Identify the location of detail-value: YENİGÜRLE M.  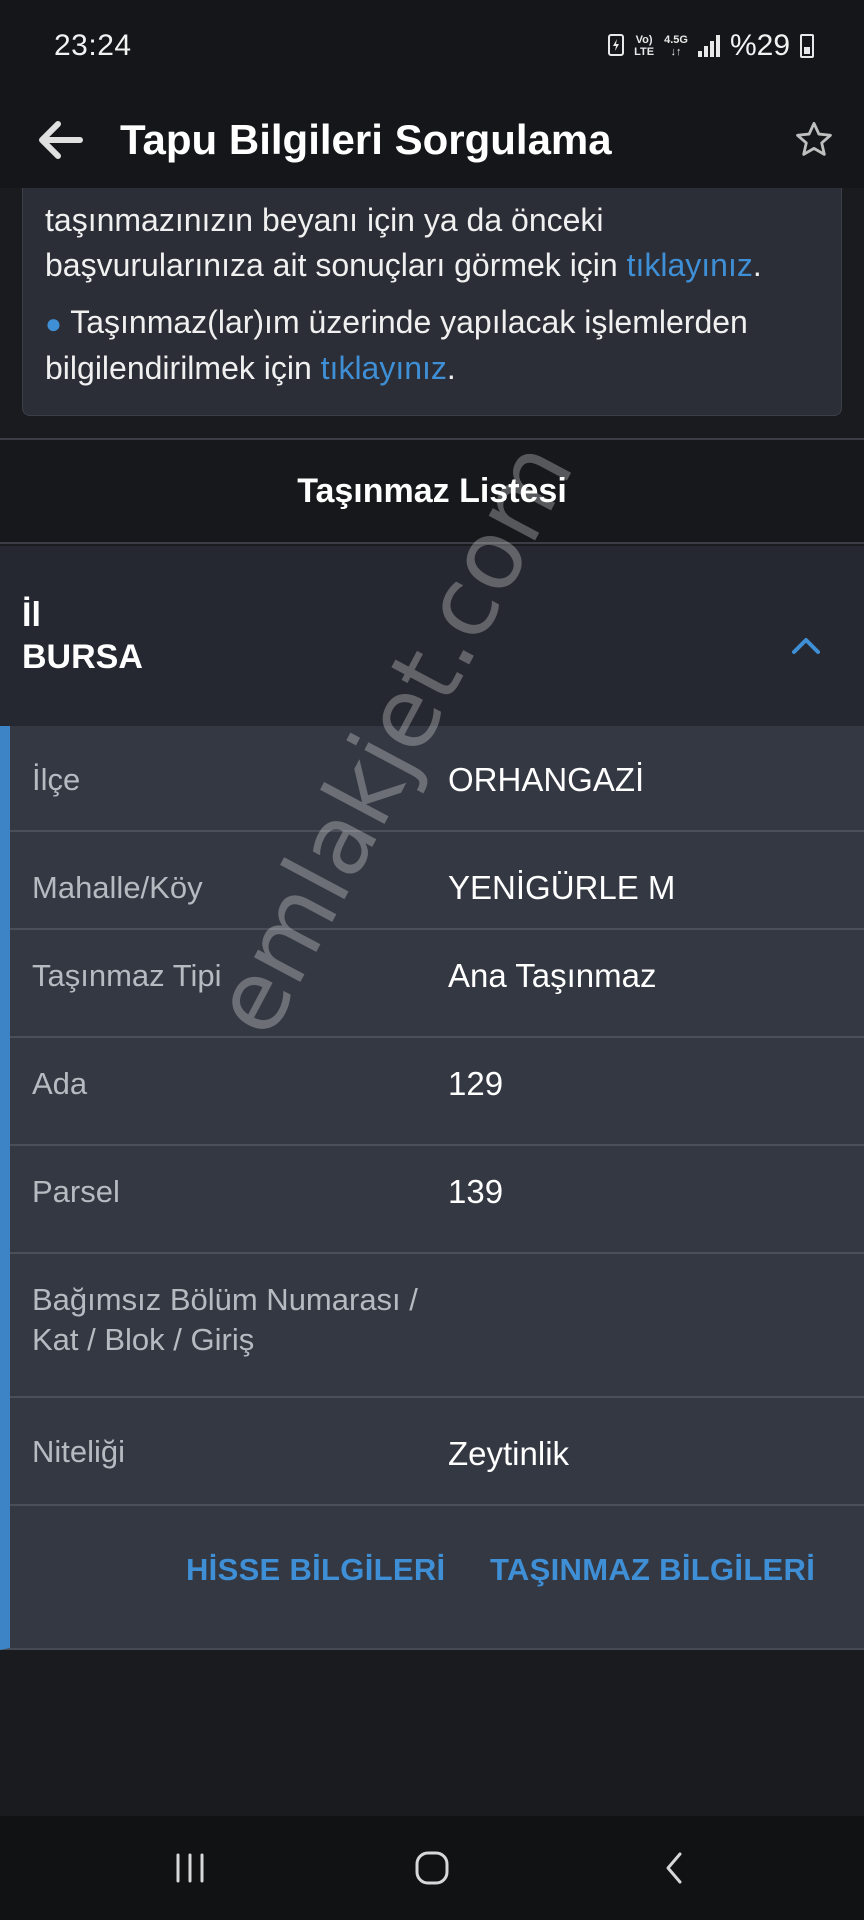
(562, 887).